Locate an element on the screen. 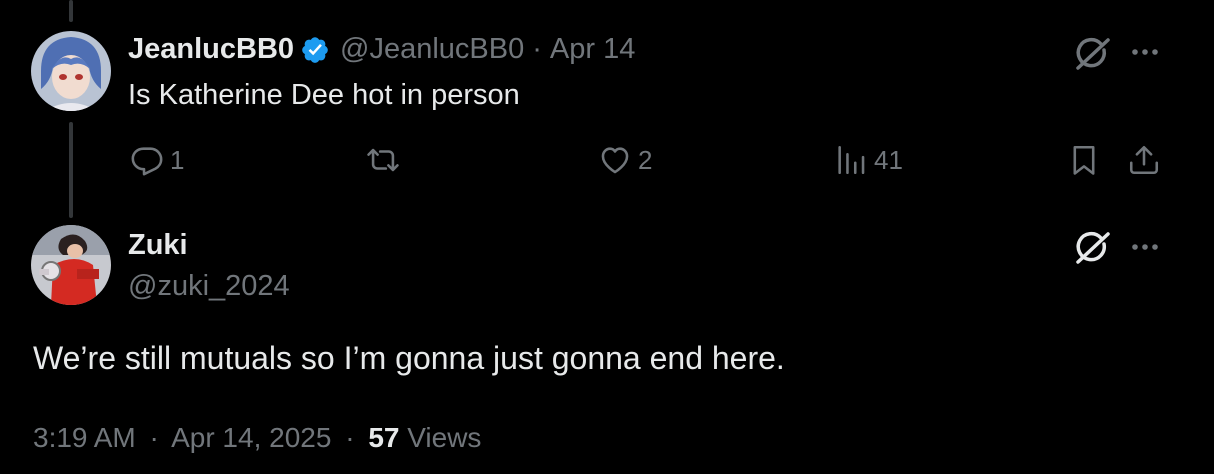  like-icon is located at coordinates (615, 160).